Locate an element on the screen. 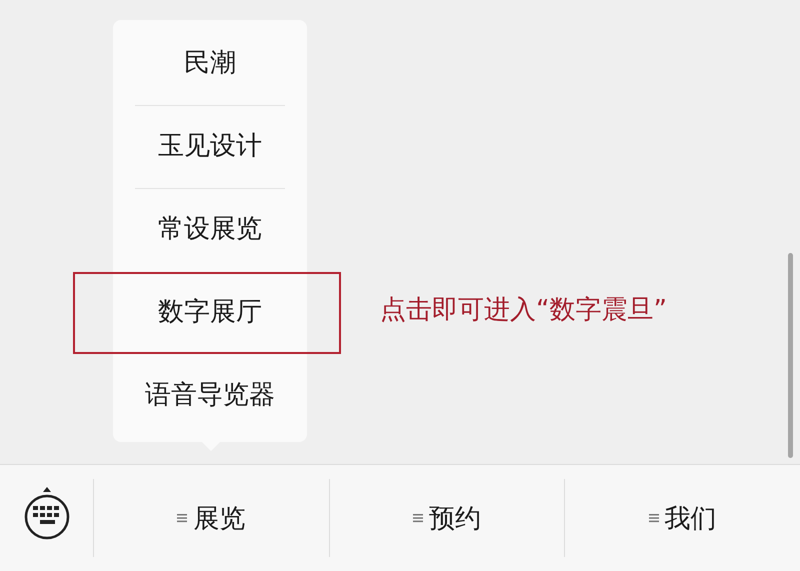  submenu-item: 民潮 is located at coordinates (210, 64).